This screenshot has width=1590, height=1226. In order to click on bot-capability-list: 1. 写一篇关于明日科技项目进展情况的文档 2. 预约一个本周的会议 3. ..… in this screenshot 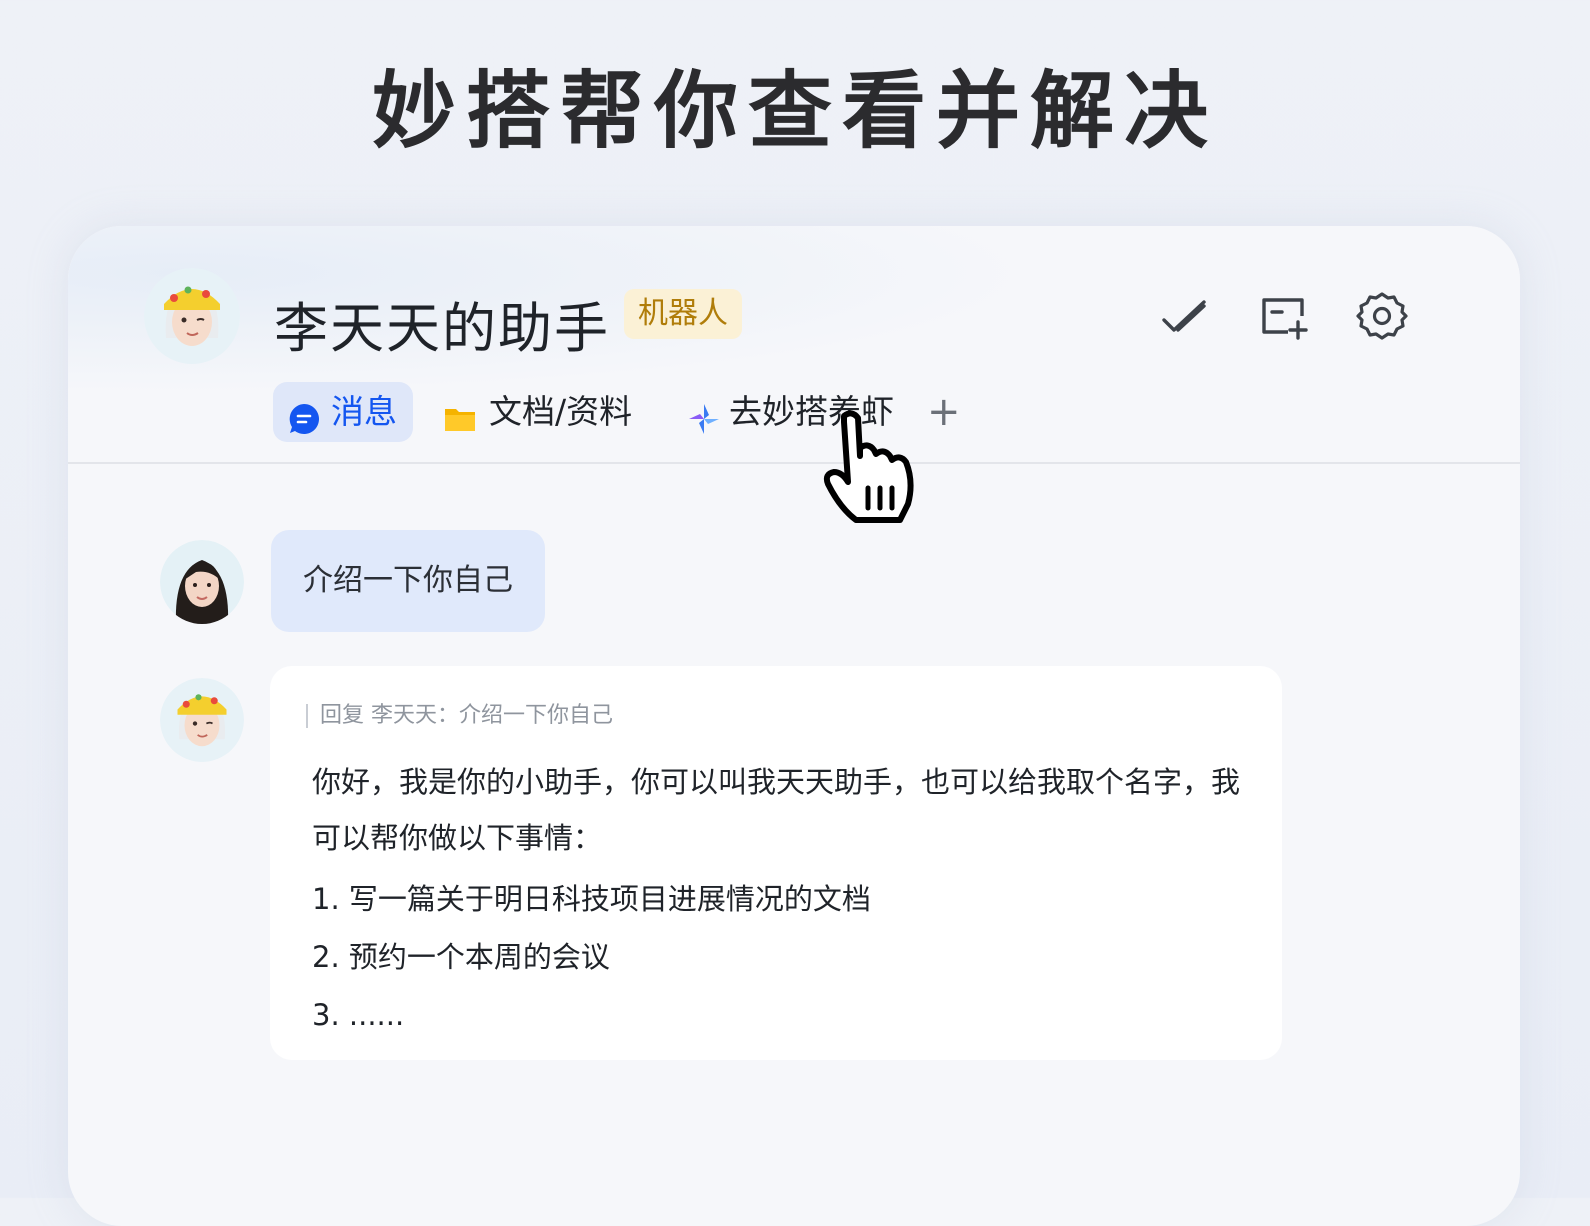, I will do `click(591, 957)`.